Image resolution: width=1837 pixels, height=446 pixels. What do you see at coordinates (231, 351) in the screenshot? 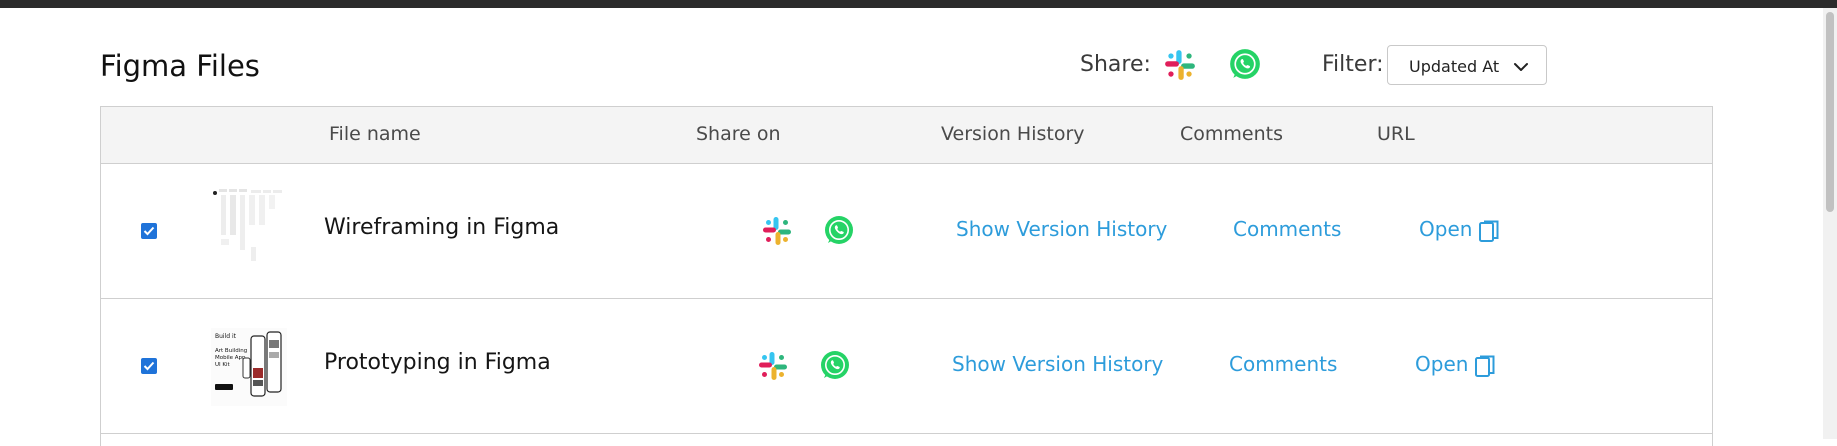
I see `thumbnail-text: Art Building` at bounding box center [231, 351].